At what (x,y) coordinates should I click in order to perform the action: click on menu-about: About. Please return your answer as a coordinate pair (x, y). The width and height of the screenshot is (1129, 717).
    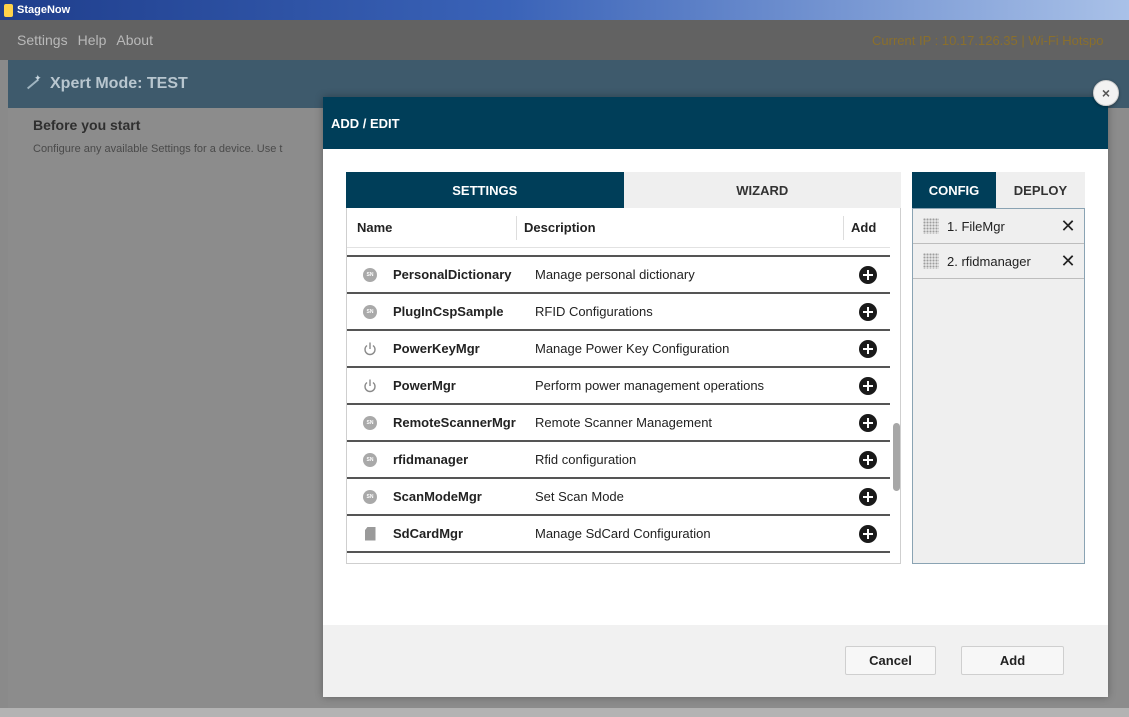
    Looking at the image, I should click on (134, 40).